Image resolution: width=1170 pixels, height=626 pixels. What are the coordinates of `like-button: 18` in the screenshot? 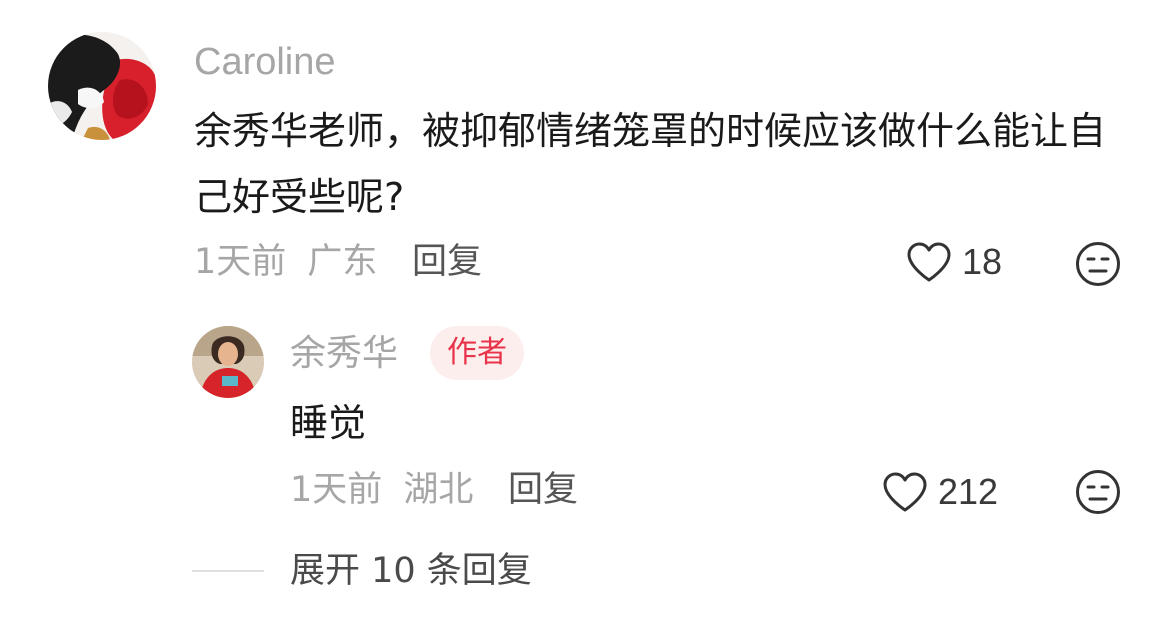 It's located at (954, 262).